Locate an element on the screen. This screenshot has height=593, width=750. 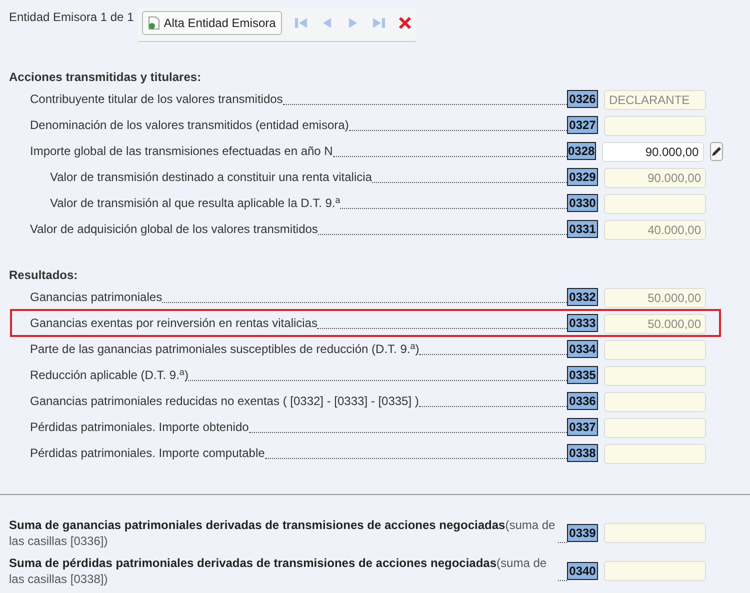
first-record-icon is located at coordinates (301, 23).